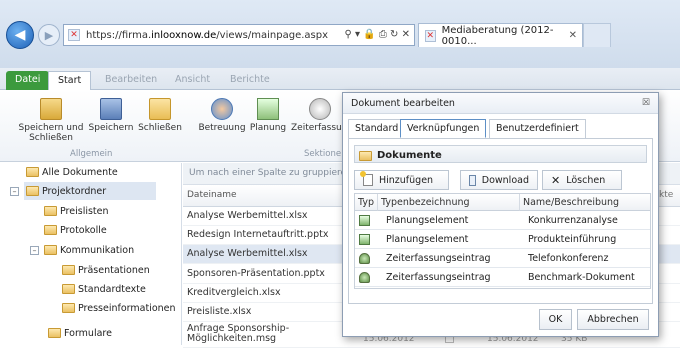  I want to click on add-button: Hinzufügen, so click(401, 180).